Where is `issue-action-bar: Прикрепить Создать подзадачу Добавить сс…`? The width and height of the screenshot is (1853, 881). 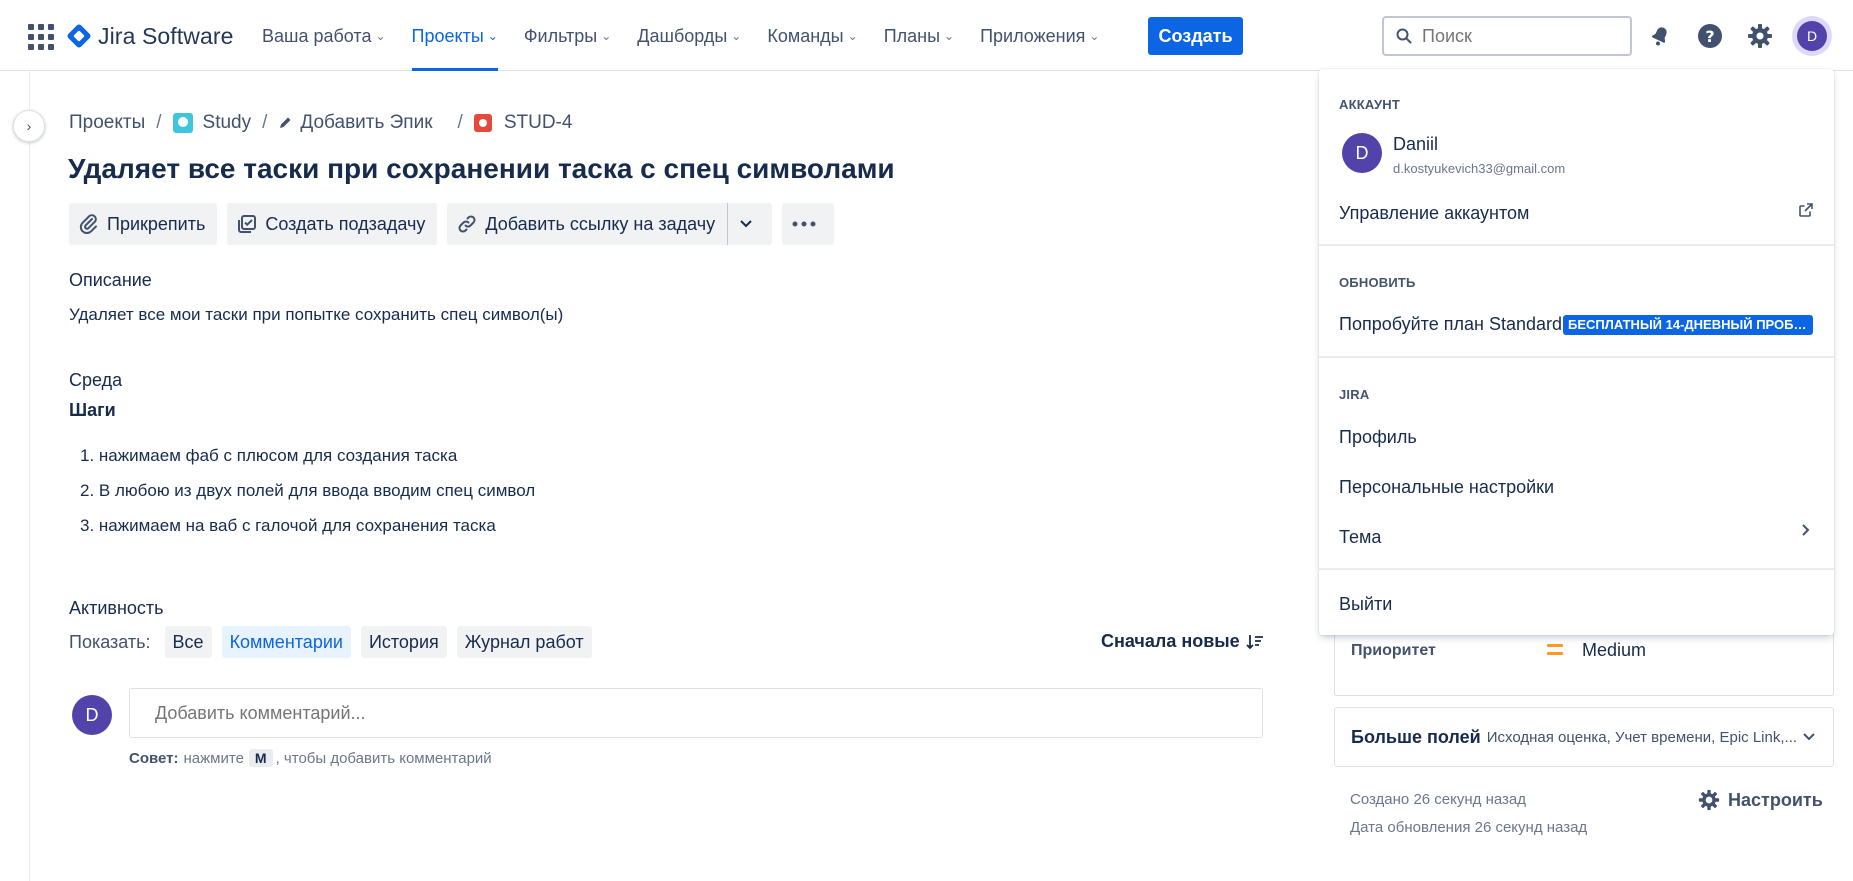
issue-action-bar: Прикрепить Создать подзадачу Добавить сс… is located at coordinates (456, 224).